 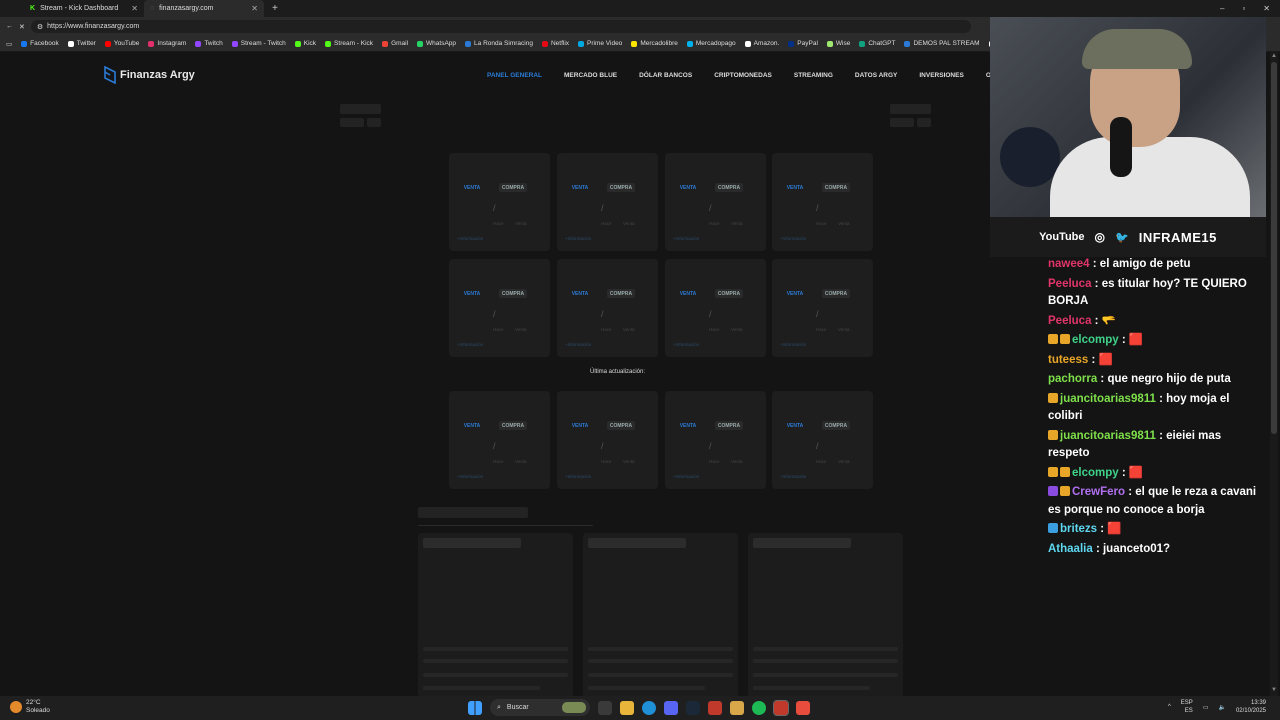 What do you see at coordinates (1169, 707) in the screenshot?
I see `chevron-up-icon: ^` at bounding box center [1169, 707].